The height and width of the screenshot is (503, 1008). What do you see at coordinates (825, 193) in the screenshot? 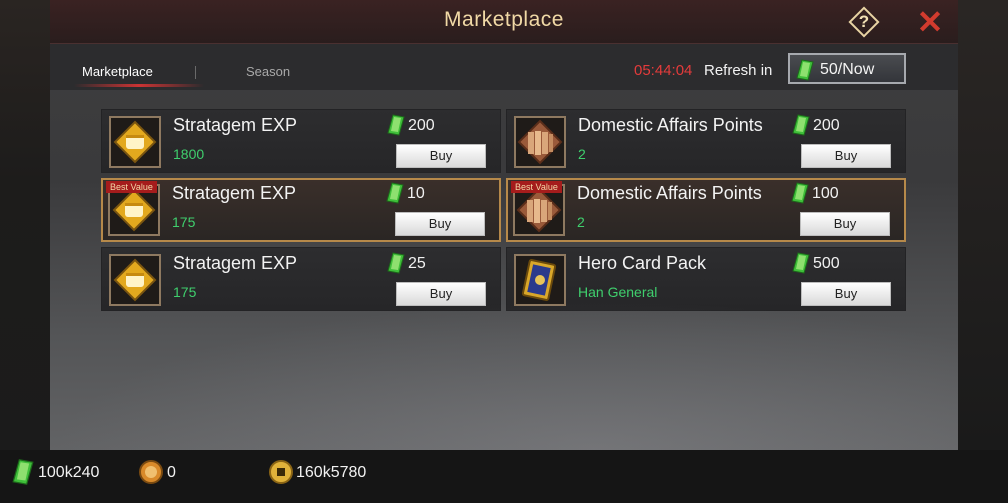
I see `item-price: 100` at bounding box center [825, 193].